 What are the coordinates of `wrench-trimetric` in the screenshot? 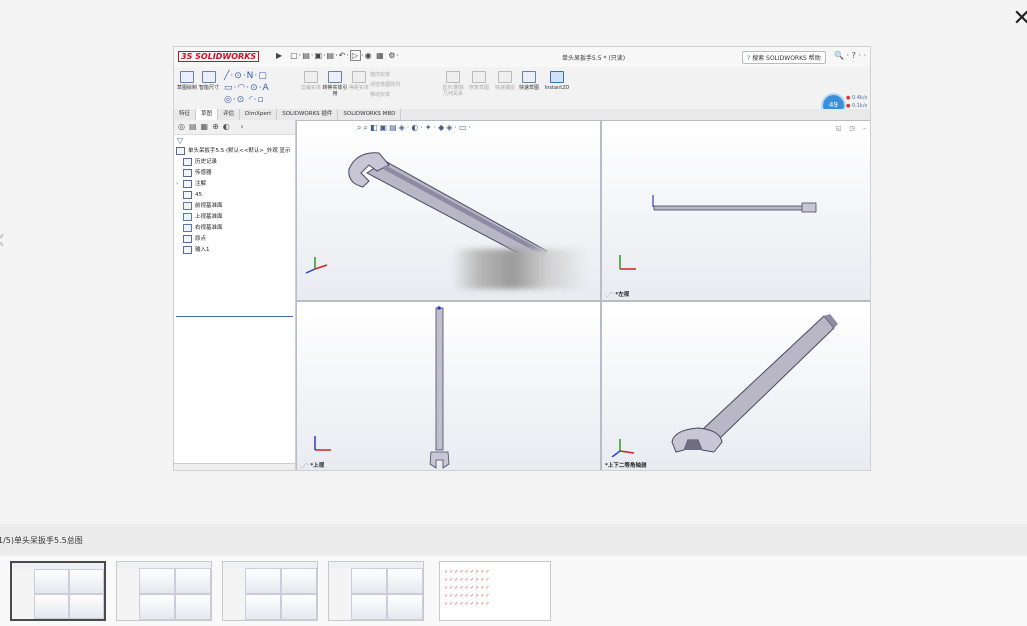 It's located at (754, 383).